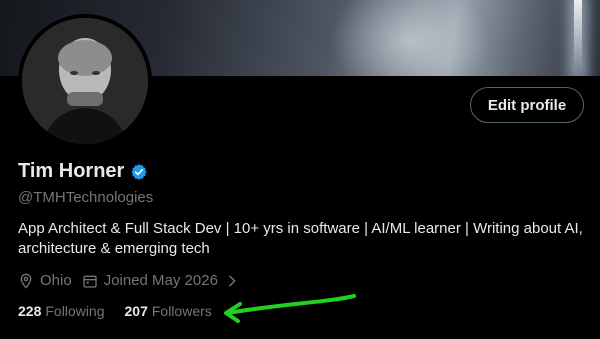 The height and width of the screenshot is (339, 600). I want to click on followers-link: 207 Followers, so click(168, 311).